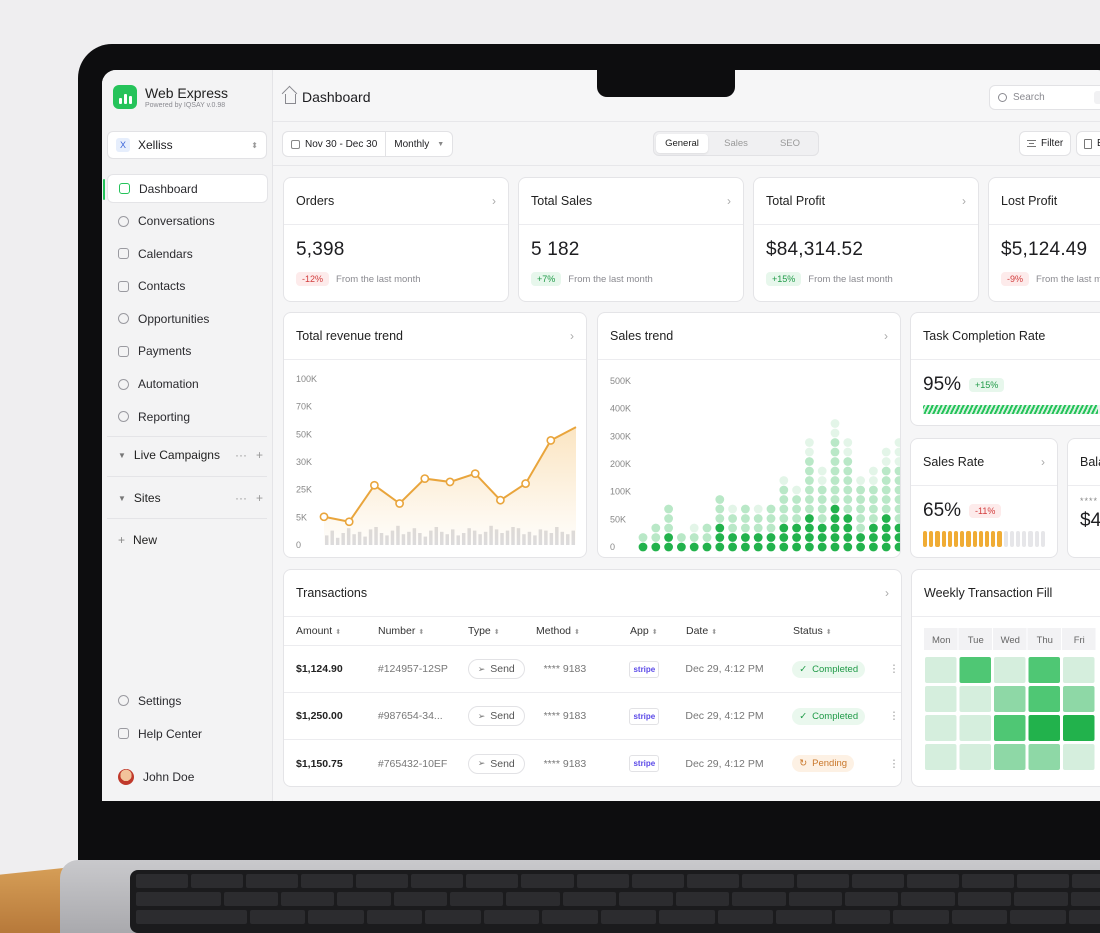 The height and width of the screenshot is (933, 1100). I want to click on period-select: Monthly ▼, so click(418, 144).